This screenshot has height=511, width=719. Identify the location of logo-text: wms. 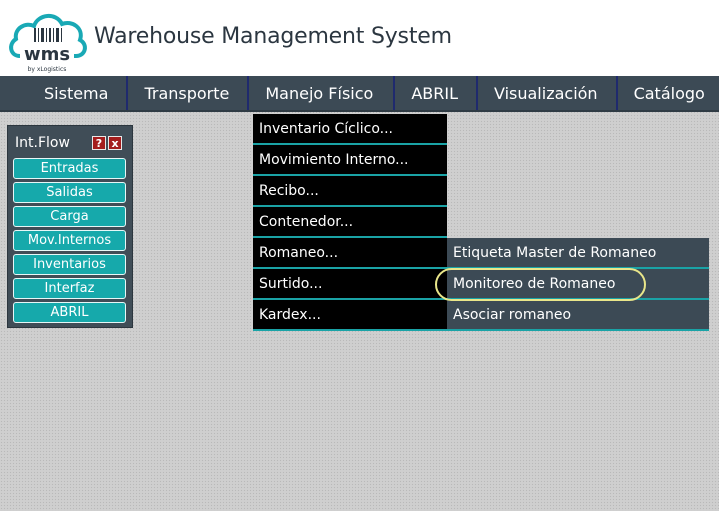
(47, 54).